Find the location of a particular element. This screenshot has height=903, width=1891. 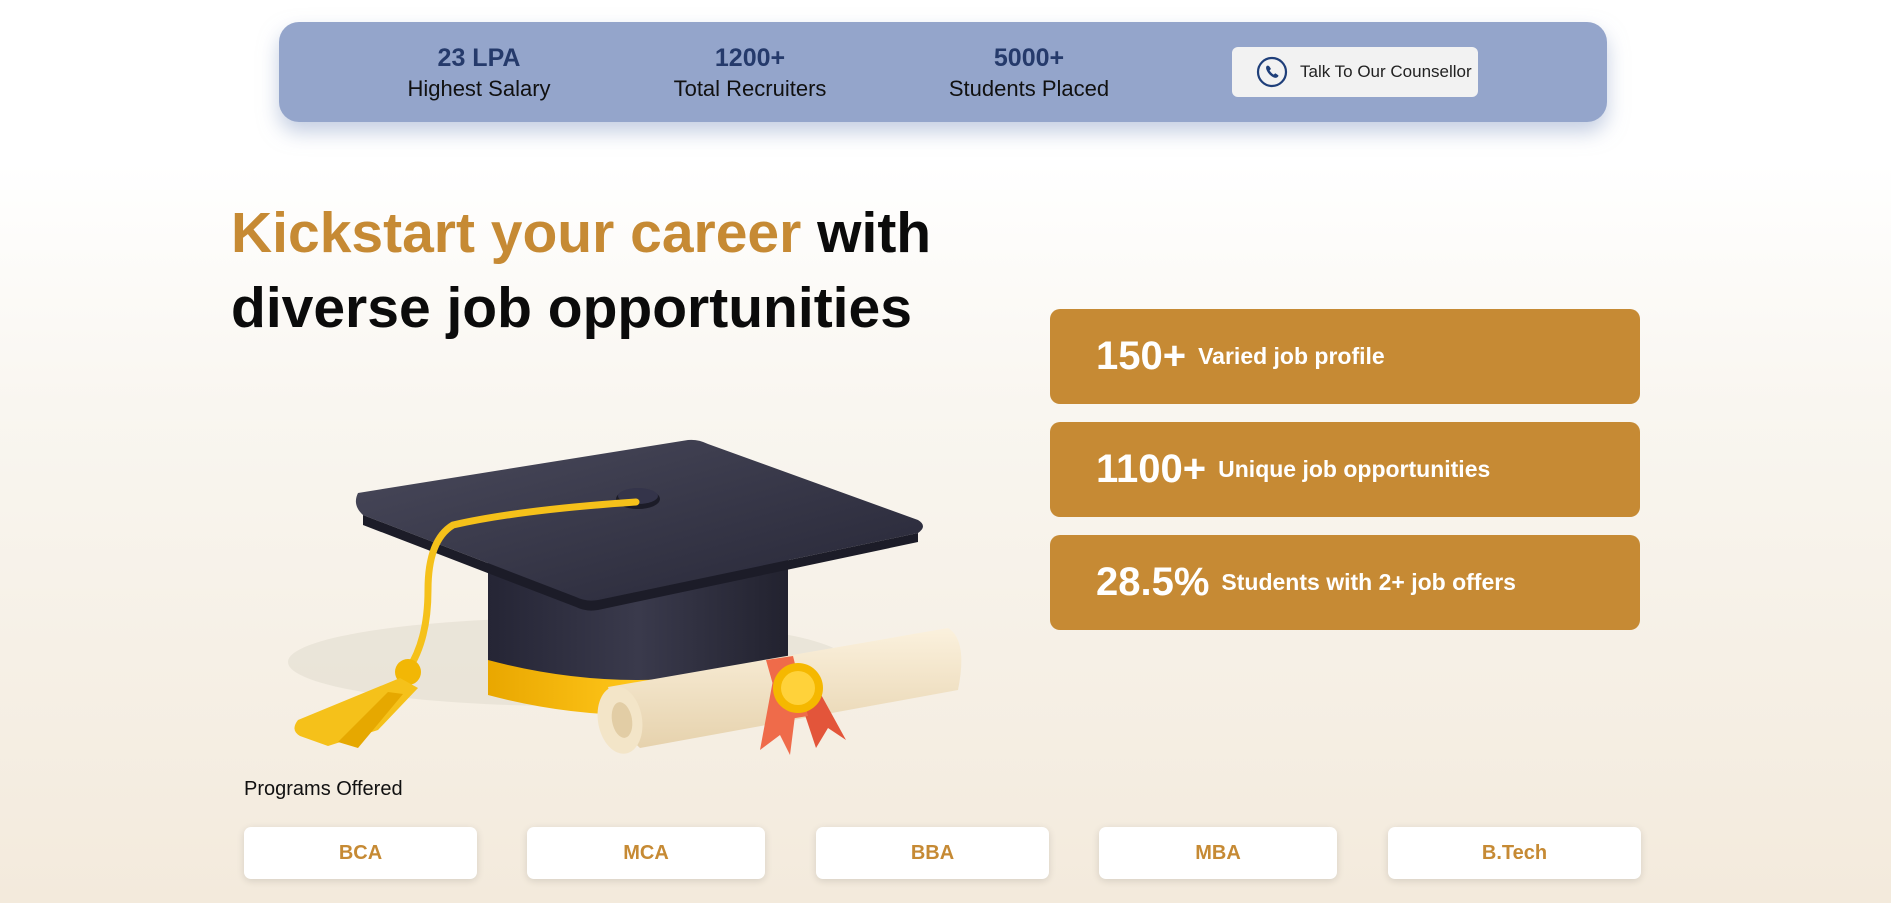

highlight-card: 1100+ Unique job opportunities is located at coordinates (1345, 469).